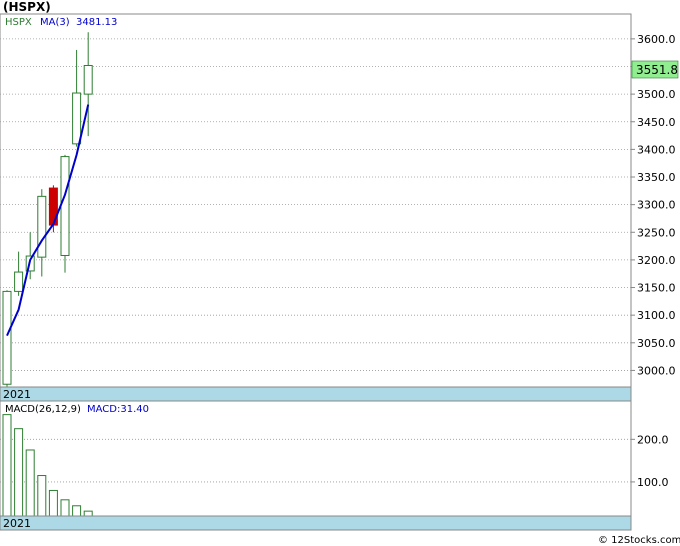  Describe the element at coordinates (656, 315) in the screenshot. I see `price-tick-label: 3100.0` at that location.